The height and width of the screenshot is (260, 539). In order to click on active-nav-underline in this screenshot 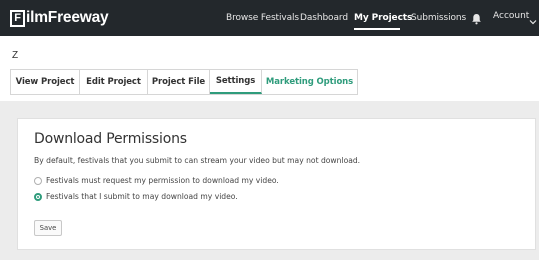, I will do `click(377, 29)`.